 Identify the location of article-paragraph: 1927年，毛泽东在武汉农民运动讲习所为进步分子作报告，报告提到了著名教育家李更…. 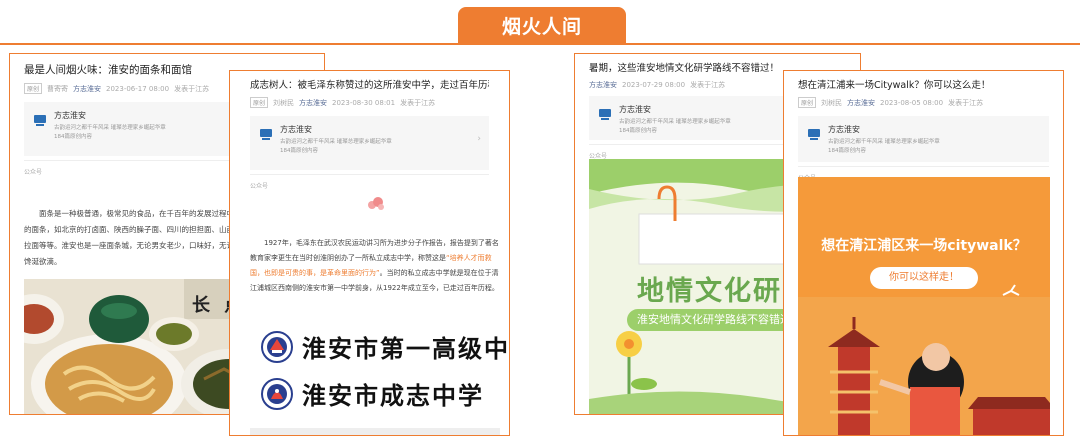
(375, 266).